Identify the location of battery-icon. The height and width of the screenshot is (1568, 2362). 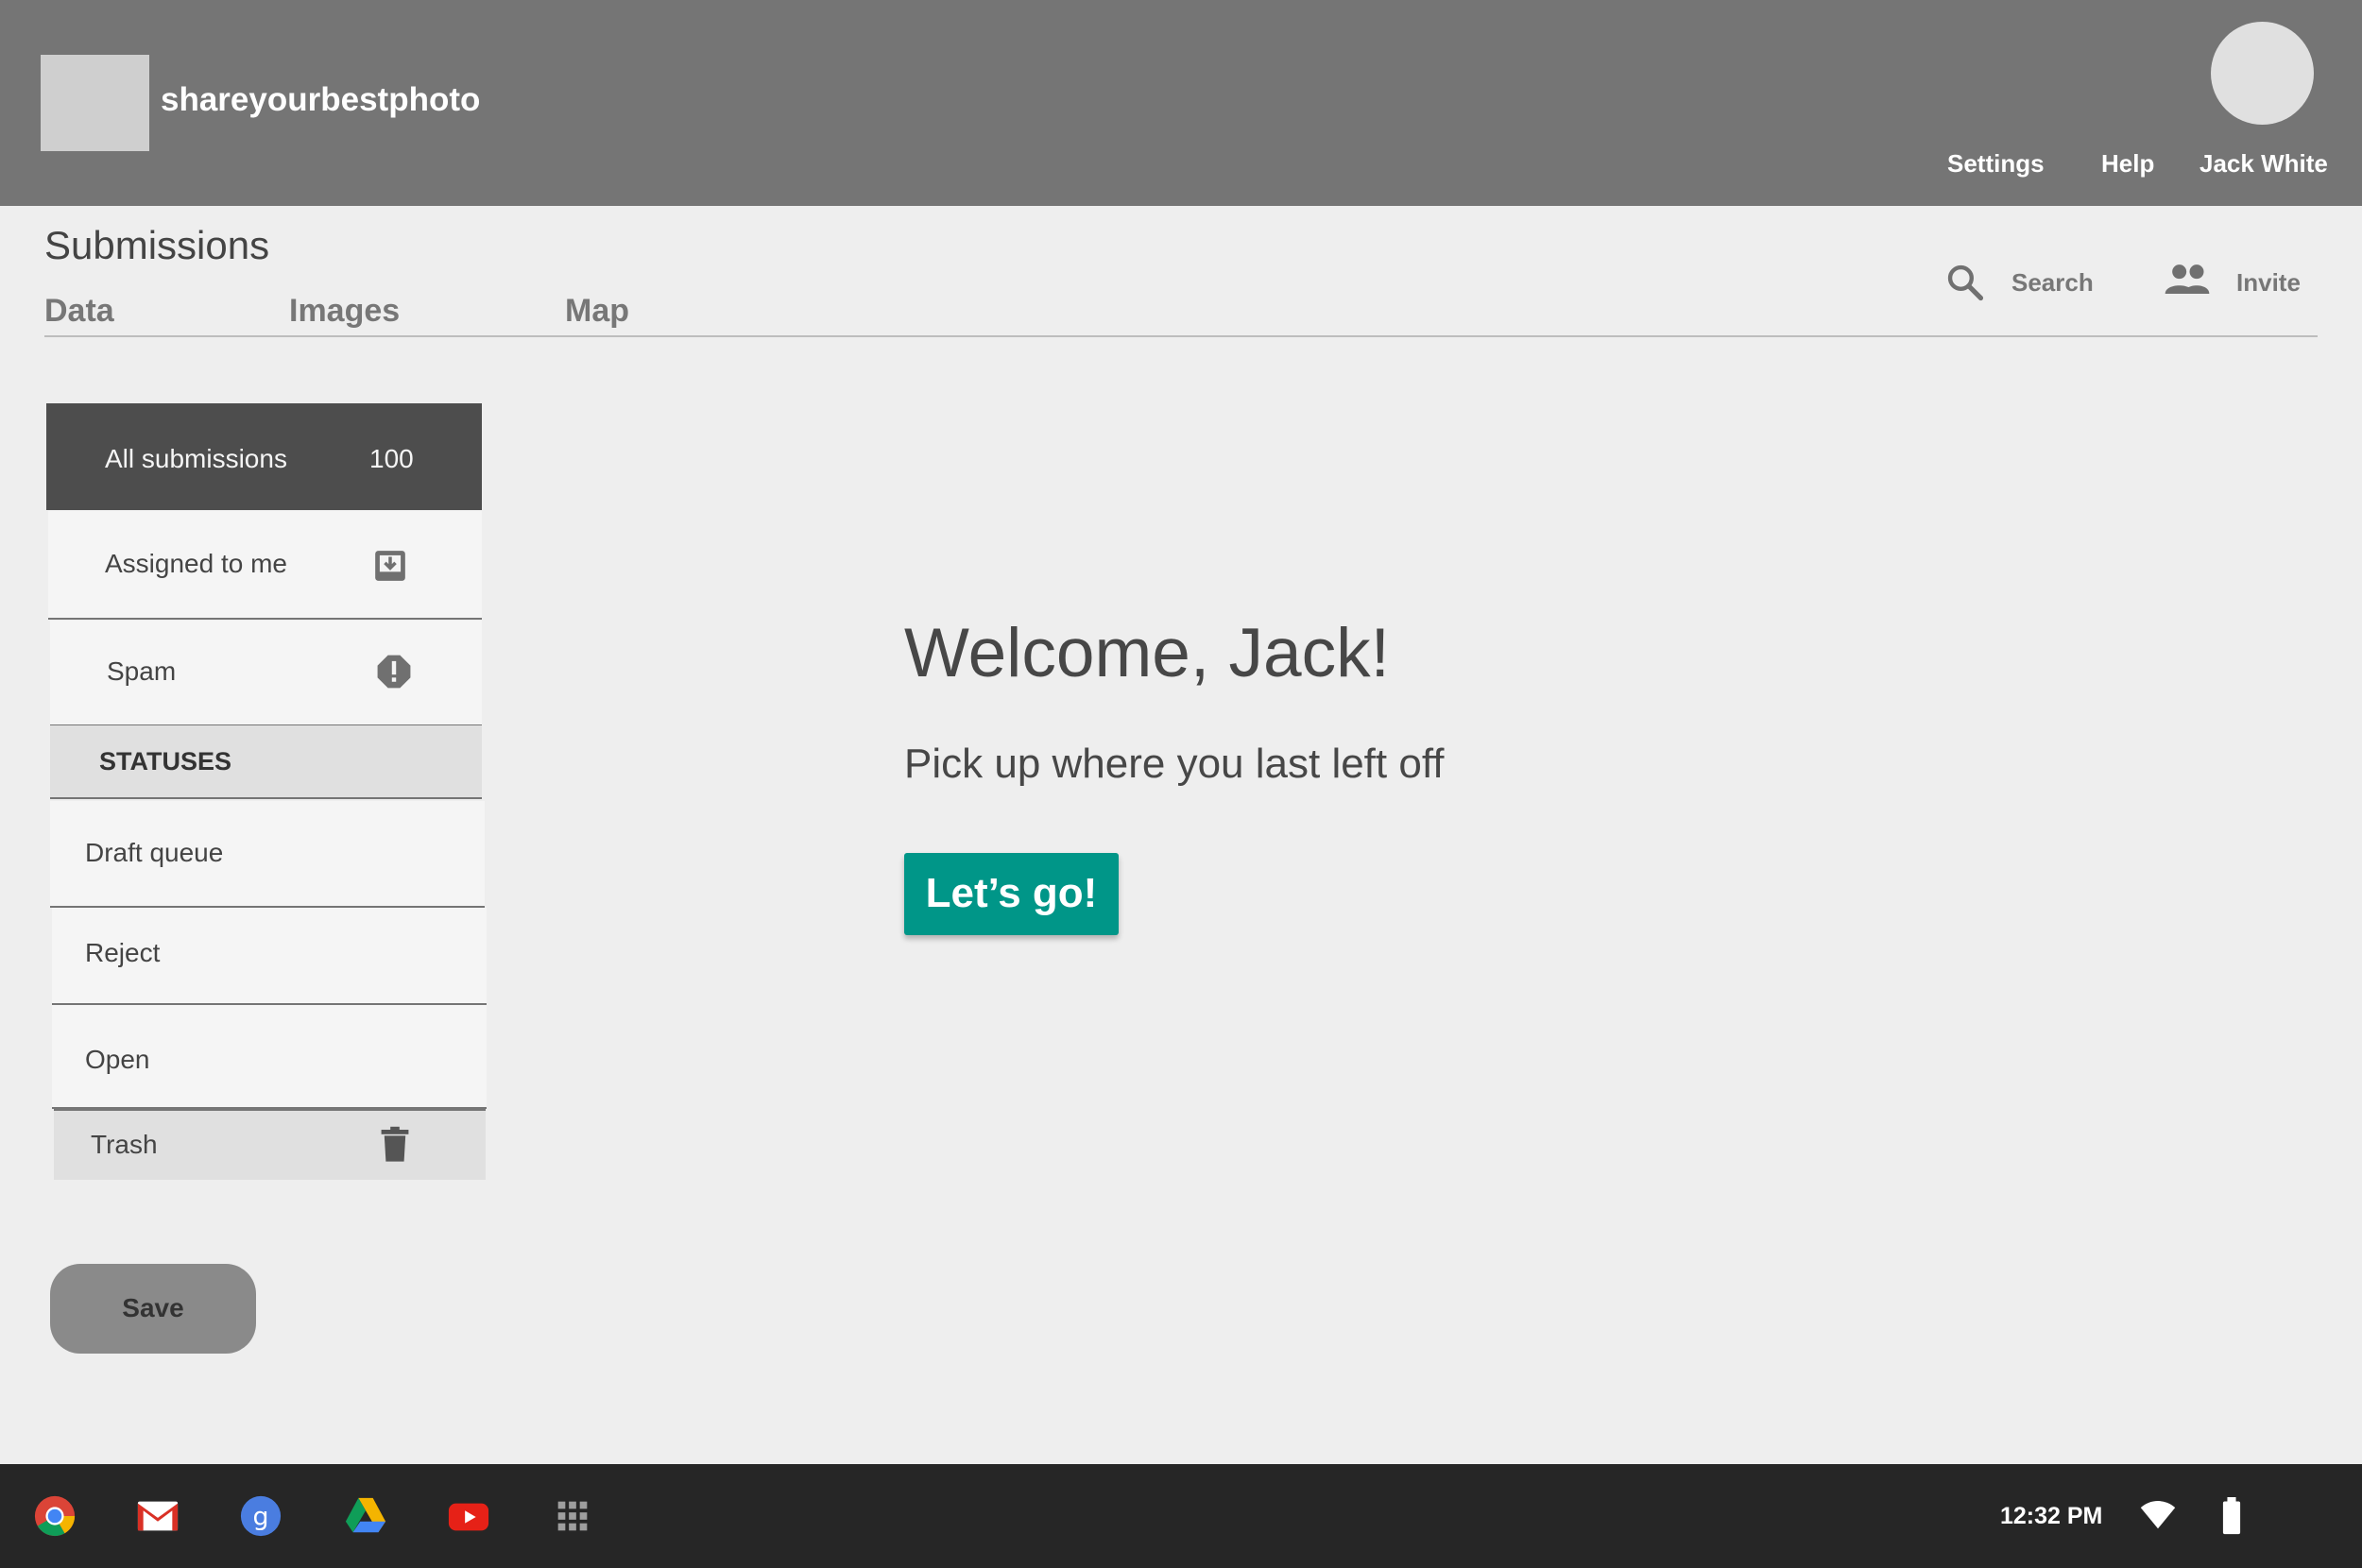
(2231, 1516).